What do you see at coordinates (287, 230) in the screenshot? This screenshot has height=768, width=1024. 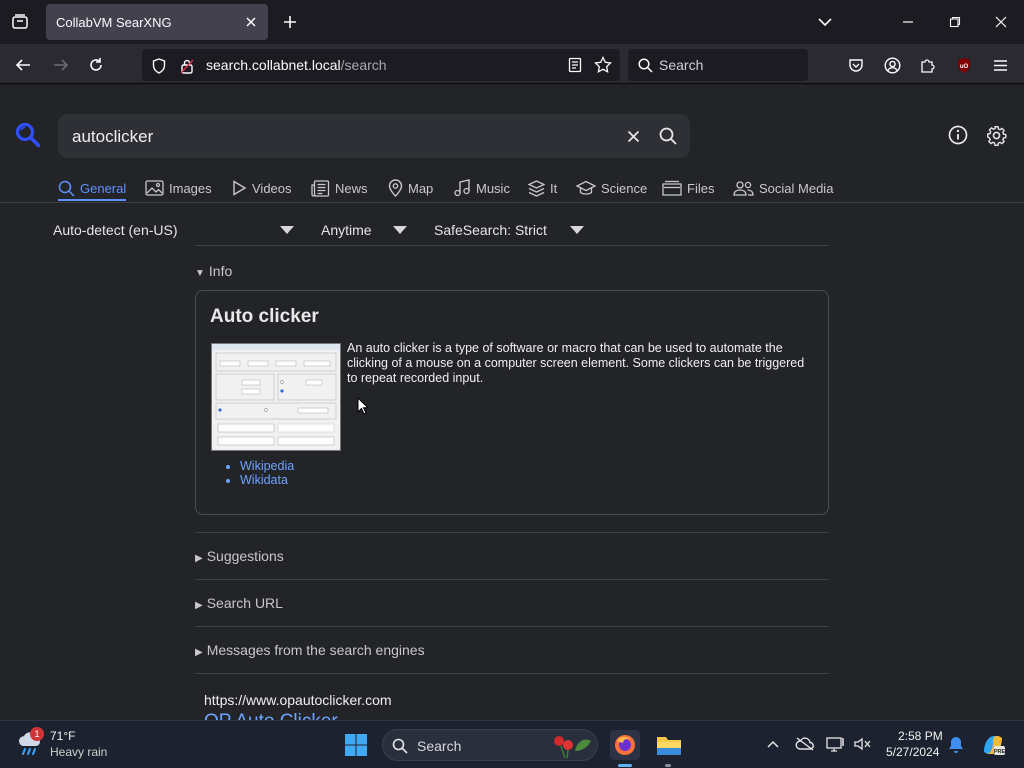 I see `language-dropdown-caret-icon` at bounding box center [287, 230].